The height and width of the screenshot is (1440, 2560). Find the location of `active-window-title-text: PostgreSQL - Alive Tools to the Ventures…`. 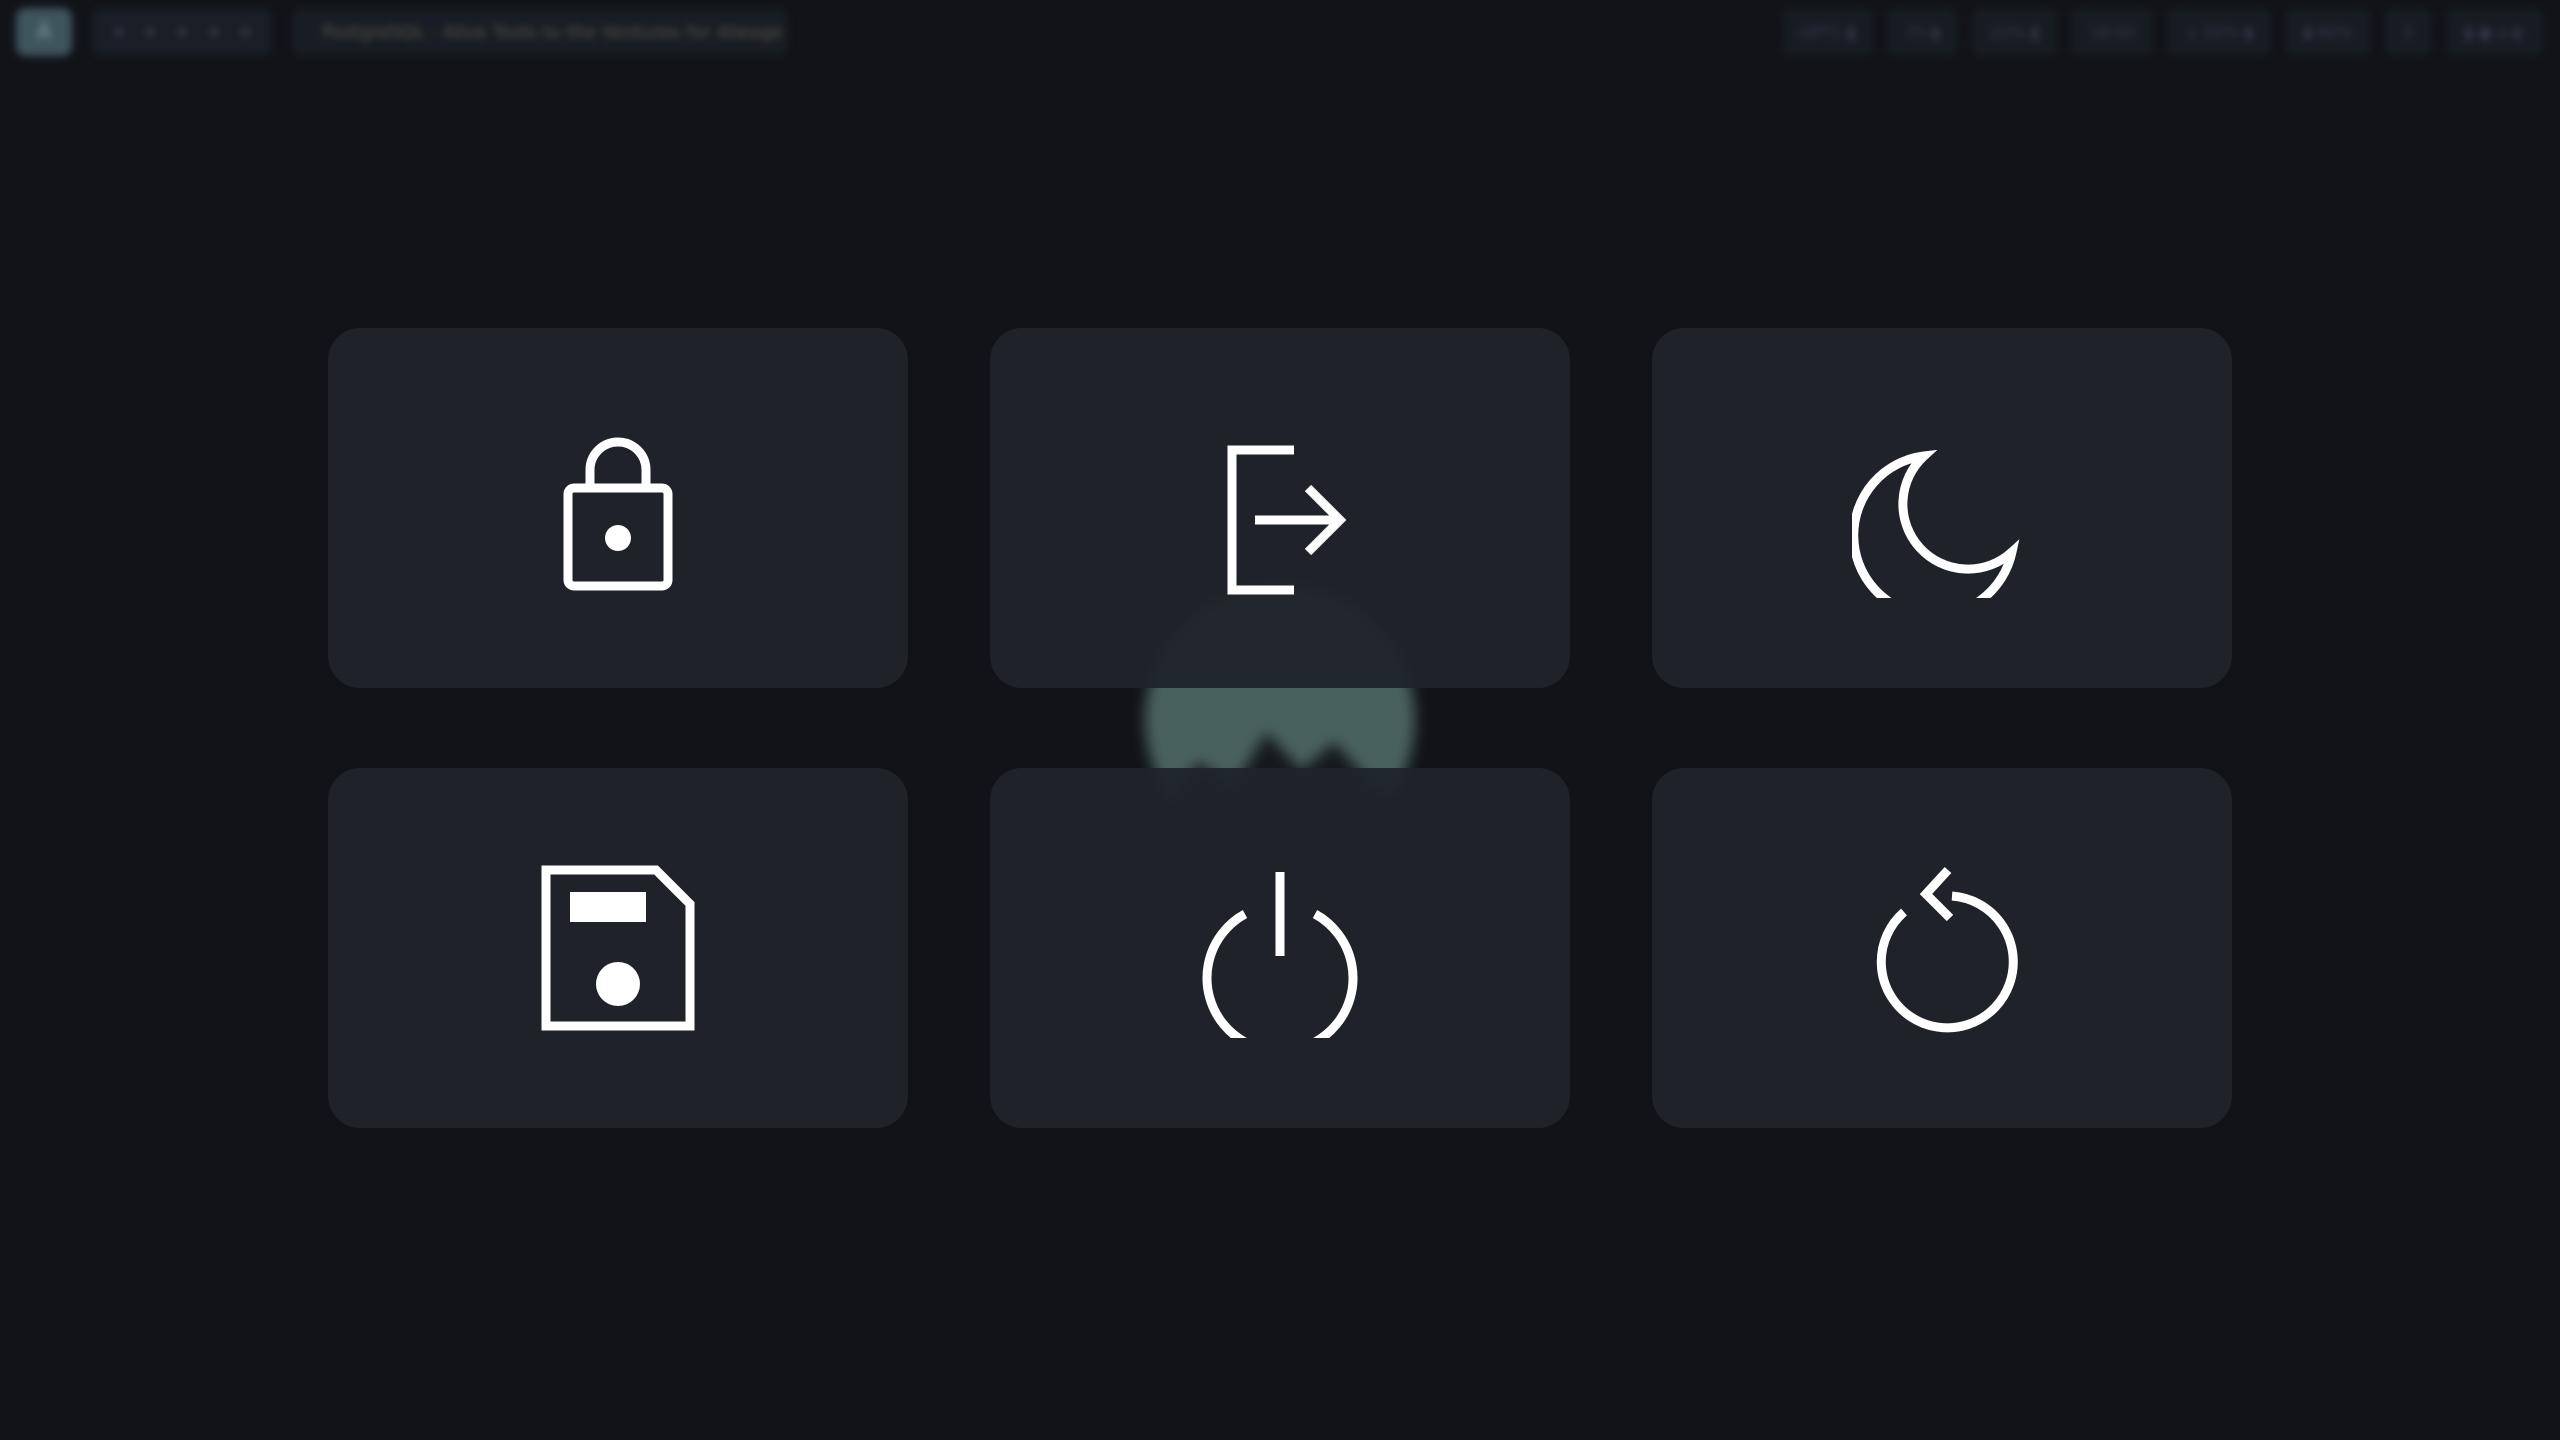

active-window-title-text: PostgreSQL - Alive Tools to the Ventures… is located at coordinates (555, 32).